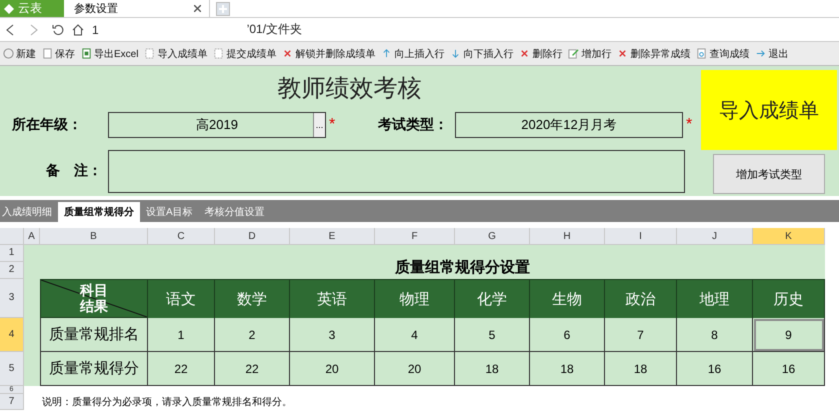  What do you see at coordinates (789, 298) in the screenshot?
I see `table-header: 历史` at bounding box center [789, 298].